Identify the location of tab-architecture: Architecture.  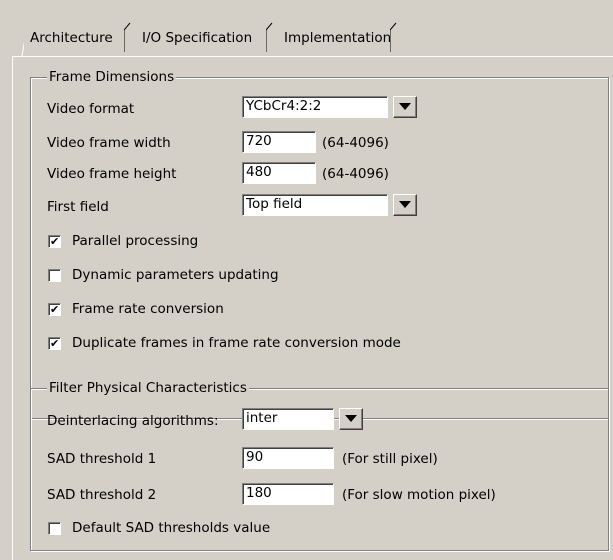
(77, 37).